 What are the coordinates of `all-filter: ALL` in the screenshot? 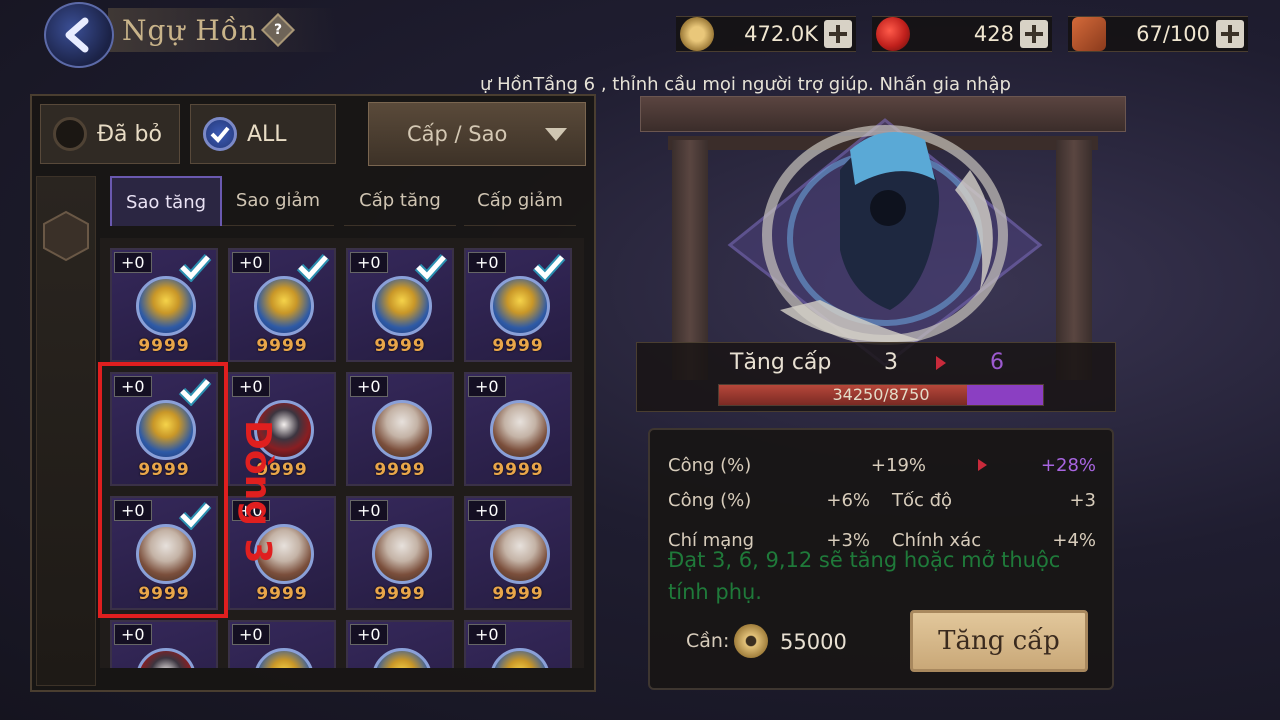 It's located at (263, 134).